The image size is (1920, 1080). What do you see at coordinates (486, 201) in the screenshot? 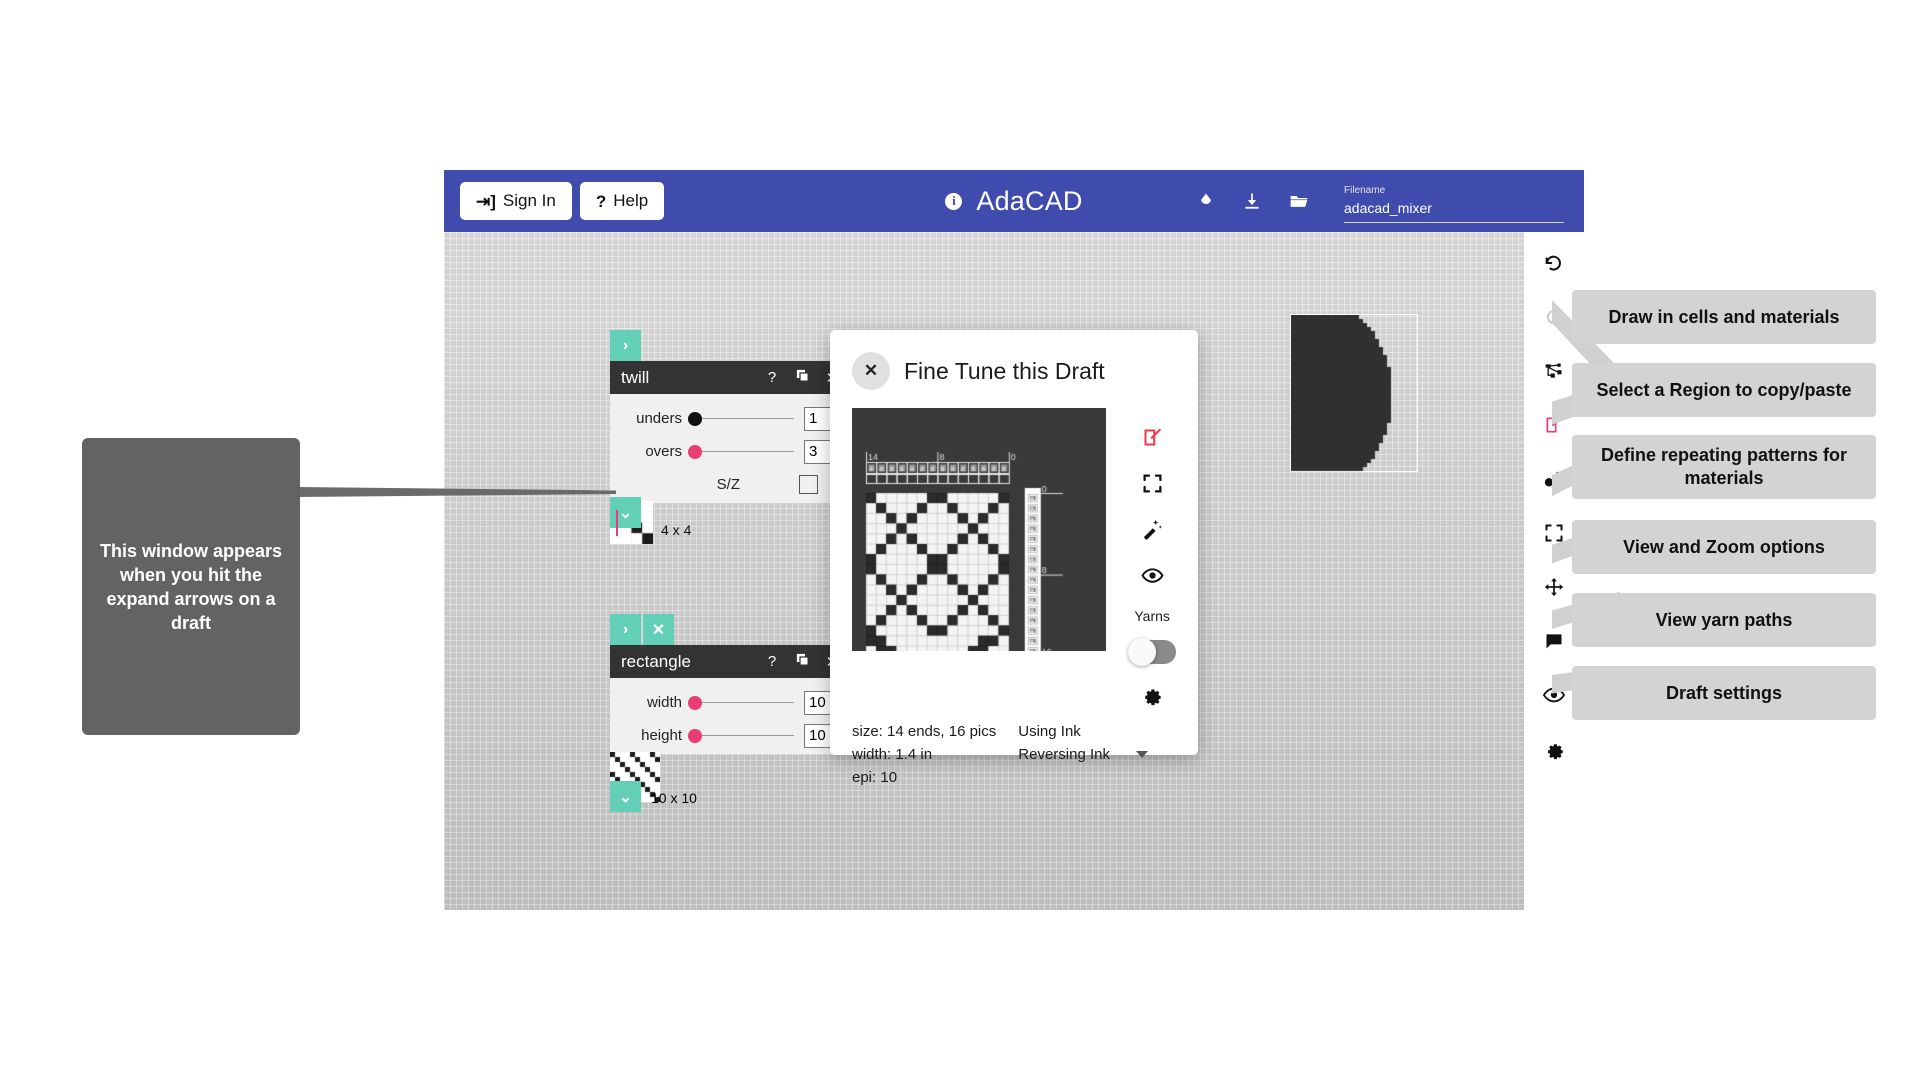
I see `login-arrow-icon: ⇥]` at bounding box center [486, 201].